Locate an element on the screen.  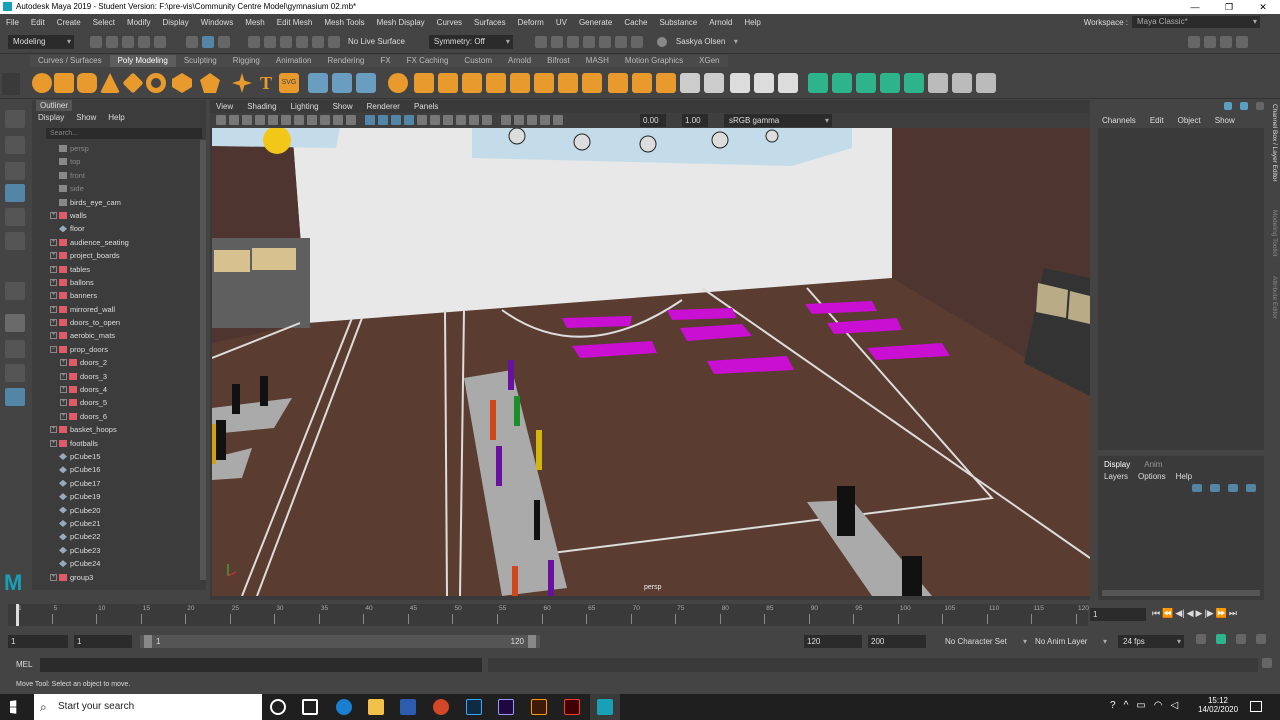
mirror-icon is located at coordinates (424, 83).